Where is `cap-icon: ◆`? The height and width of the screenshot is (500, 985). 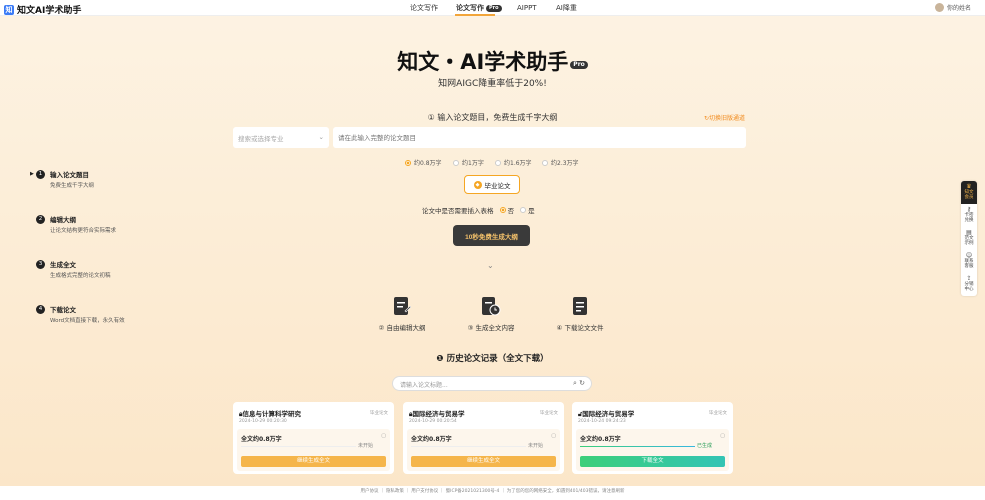 cap-icon: ◆ is located at coordinates (477, 184).